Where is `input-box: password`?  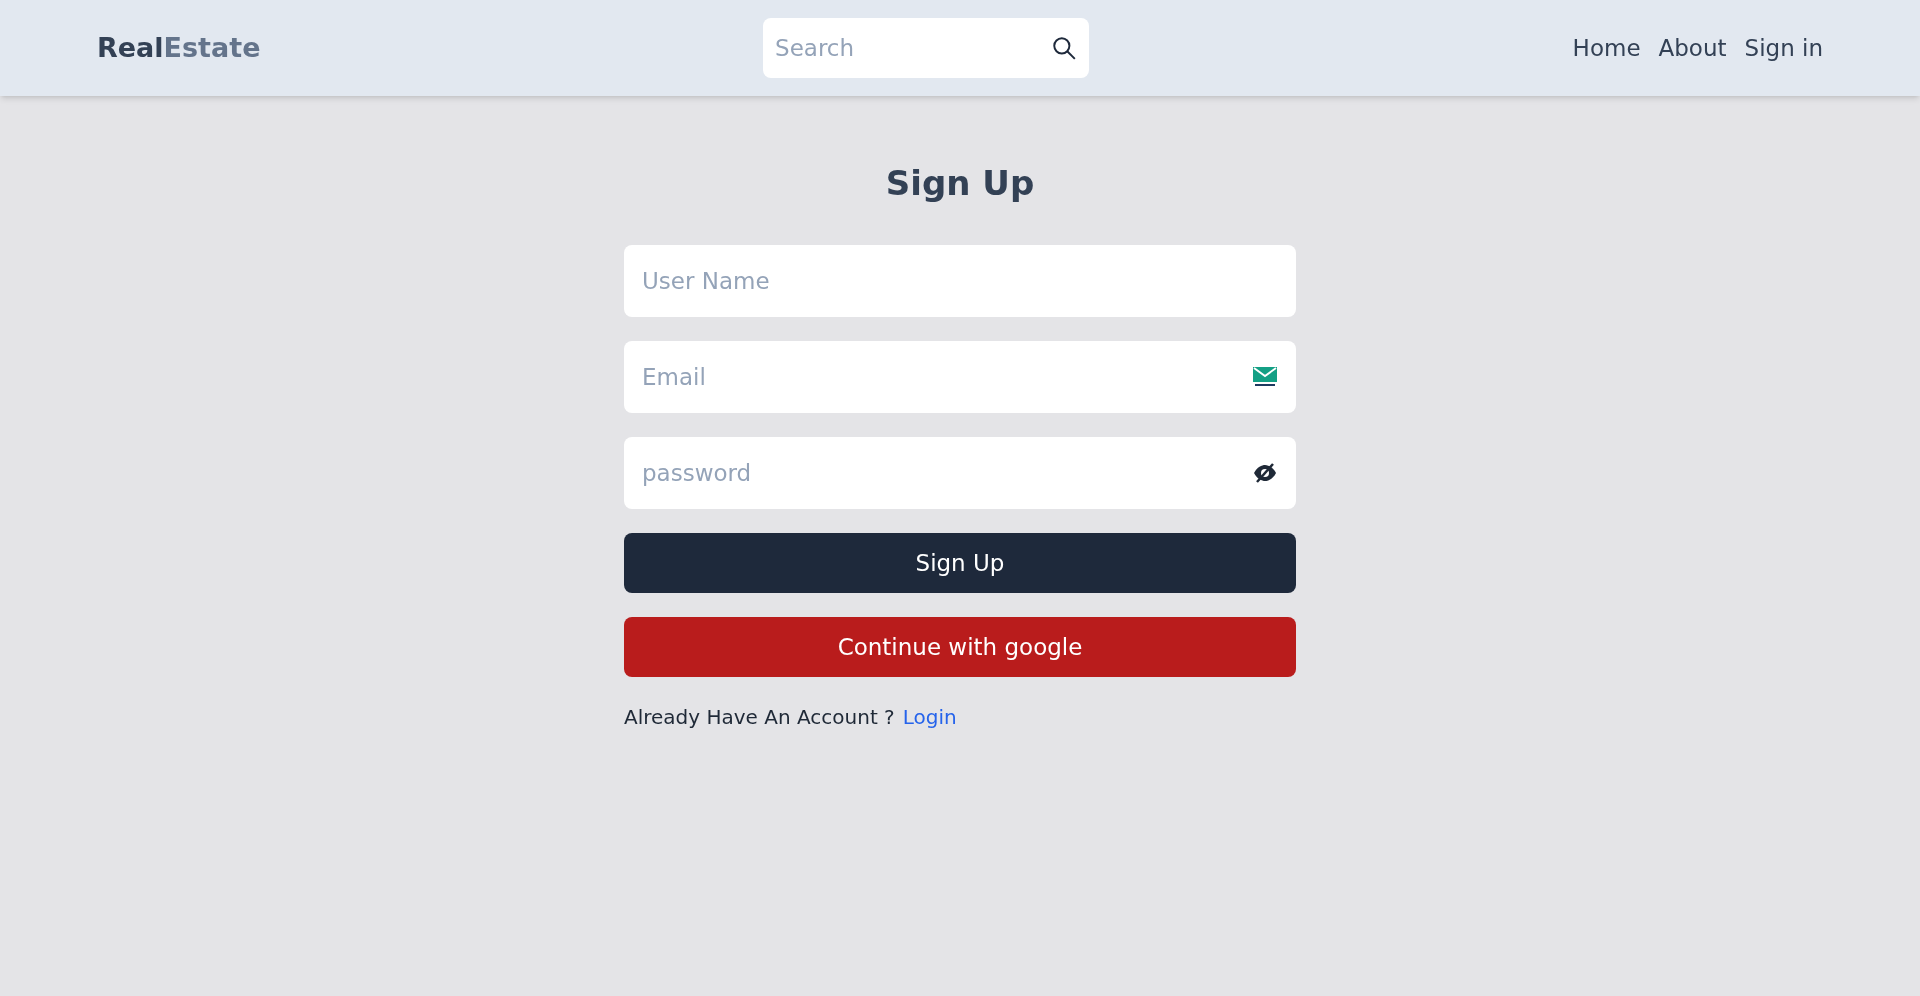 input-box: password is located at coordinates (960, 473).